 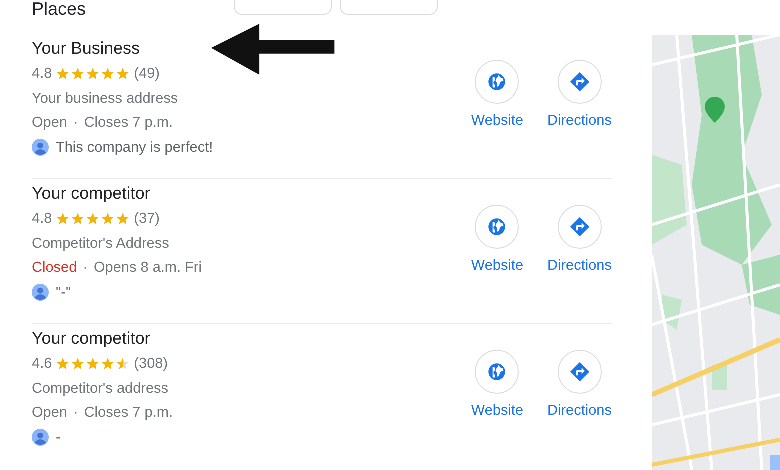 I want to click on review-snippet: This company is perfect!, so click(x=135, y=148).